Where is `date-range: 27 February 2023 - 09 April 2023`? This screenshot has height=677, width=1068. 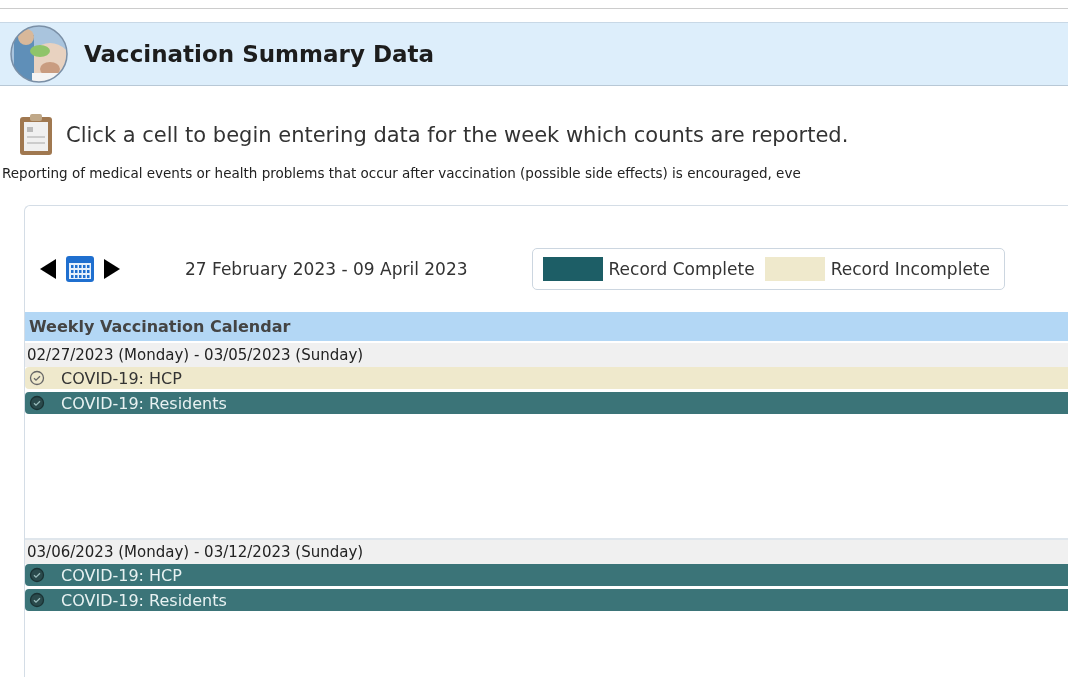
date-range: 27 February 2023 - 09 April 2023 is located at coordinates (326, 269).